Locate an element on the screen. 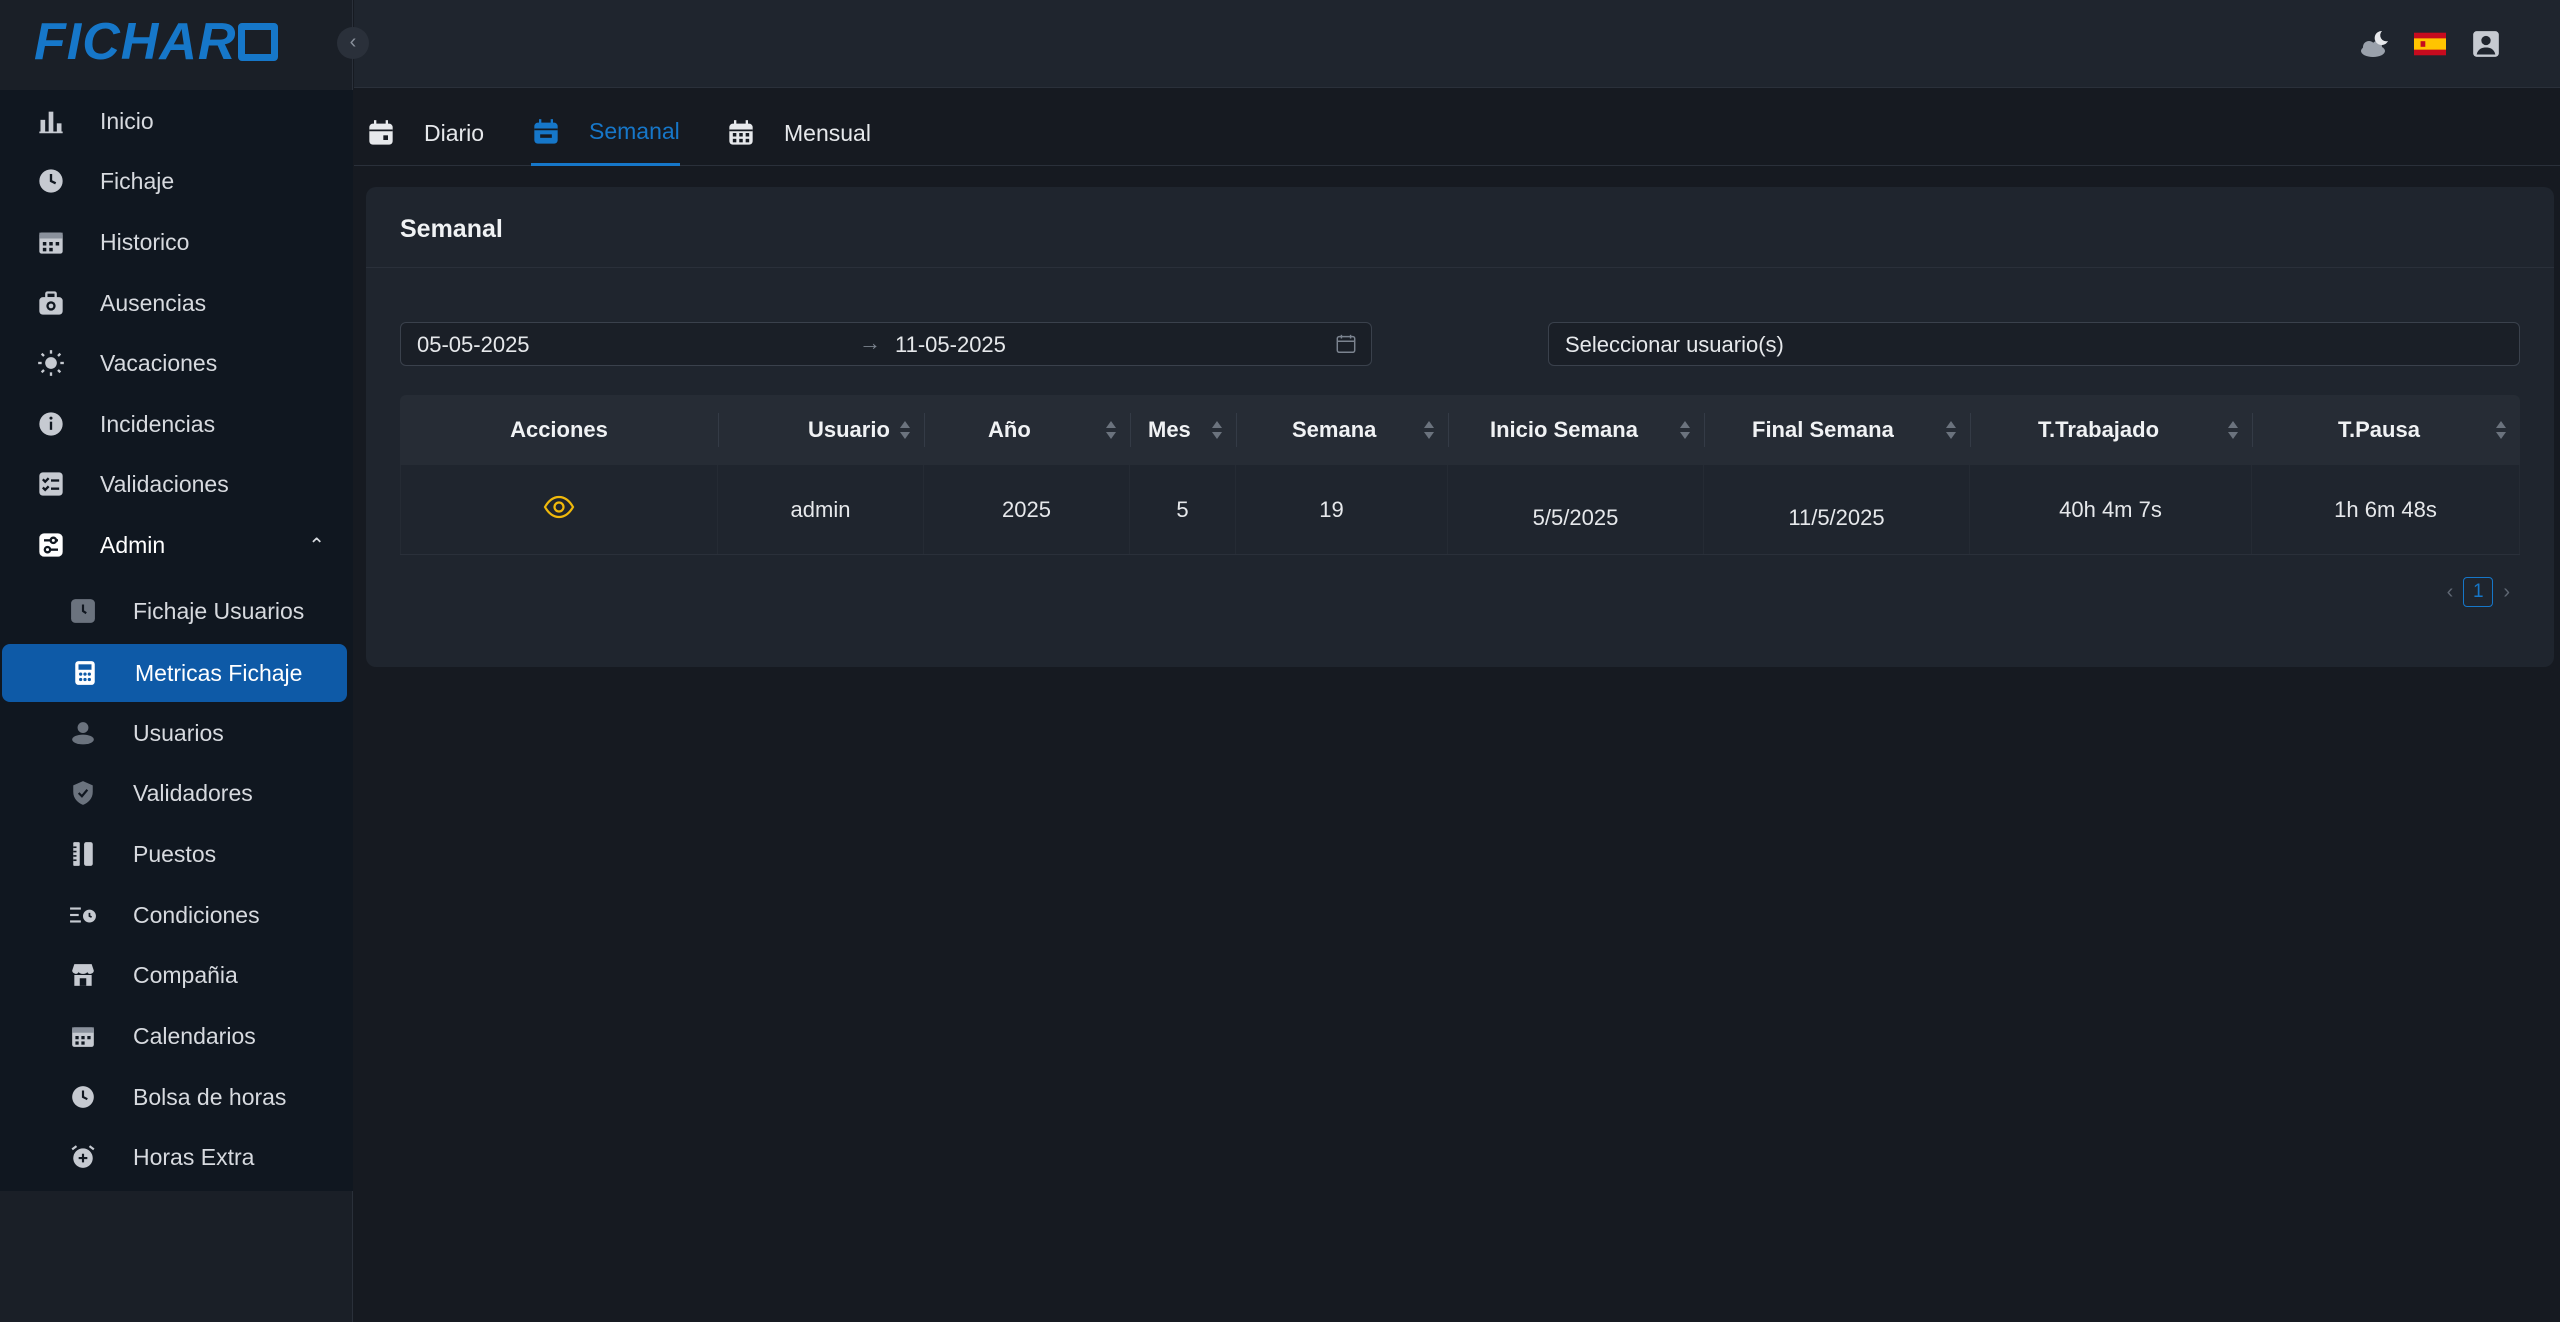 Image resolution: width=2560 pixels, height=1322 pixels. sidebar-item-label: Compañia is located at coordinates (185, 974).